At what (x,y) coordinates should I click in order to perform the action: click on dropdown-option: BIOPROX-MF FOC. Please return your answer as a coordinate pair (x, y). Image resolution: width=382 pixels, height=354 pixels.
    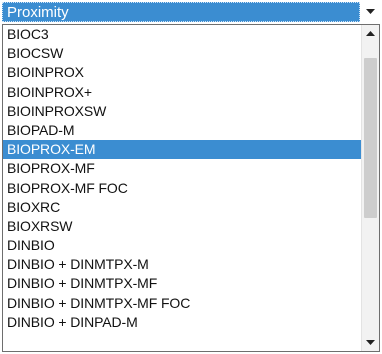
    Looking at the image, I should click on (182, 188).